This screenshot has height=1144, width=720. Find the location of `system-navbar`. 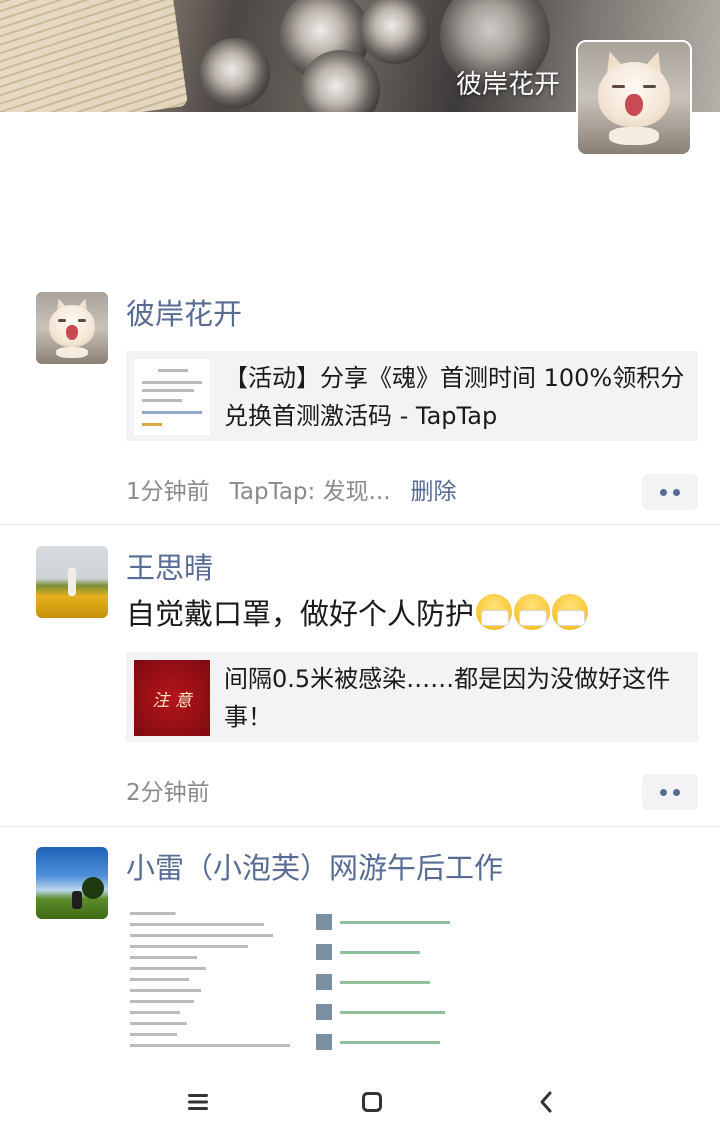

system-navbar is located at coordinates (360, 1102).